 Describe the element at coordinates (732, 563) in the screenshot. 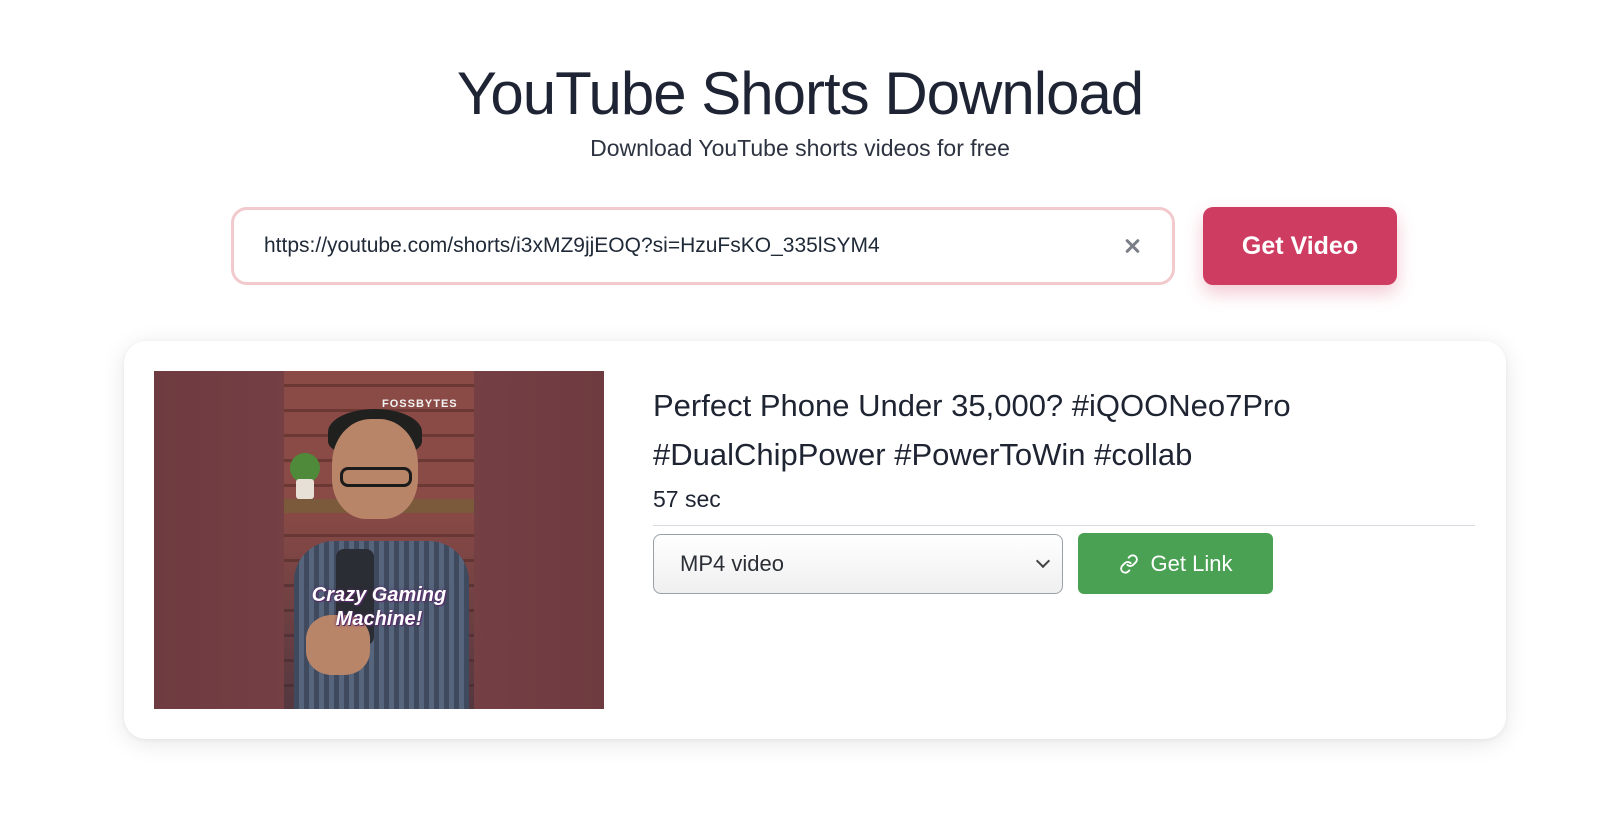

I see `format-select-value: MP4 video` at that location.